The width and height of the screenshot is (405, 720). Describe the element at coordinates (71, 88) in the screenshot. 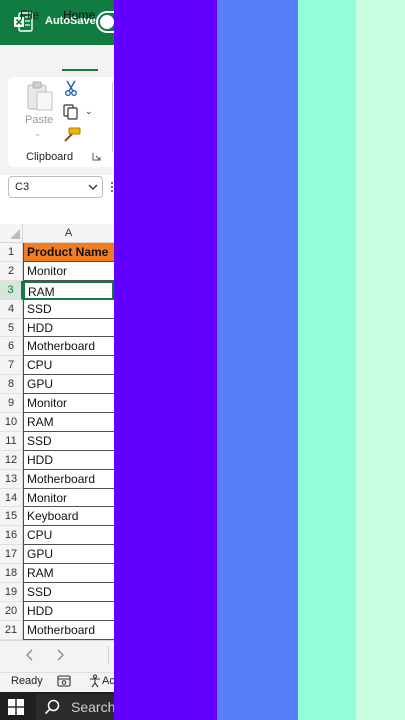

I see `cut-icon` at that location.